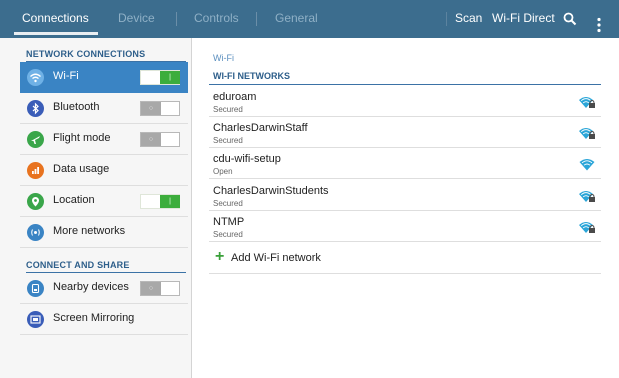 This screenshot has height=378, width=619. I want to click on section-divider, so click(405, 84).